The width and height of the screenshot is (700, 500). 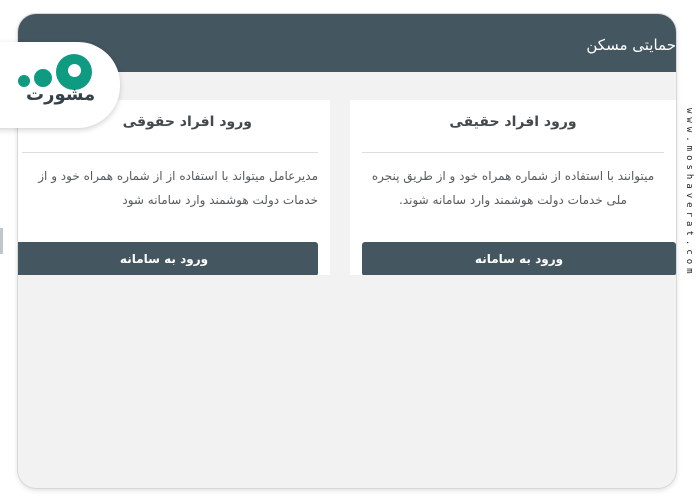 What do you see at coordinates (1, 241) in the screenshot?
I see `left-edge-mark-bottom` at bounding box center [1, 241].